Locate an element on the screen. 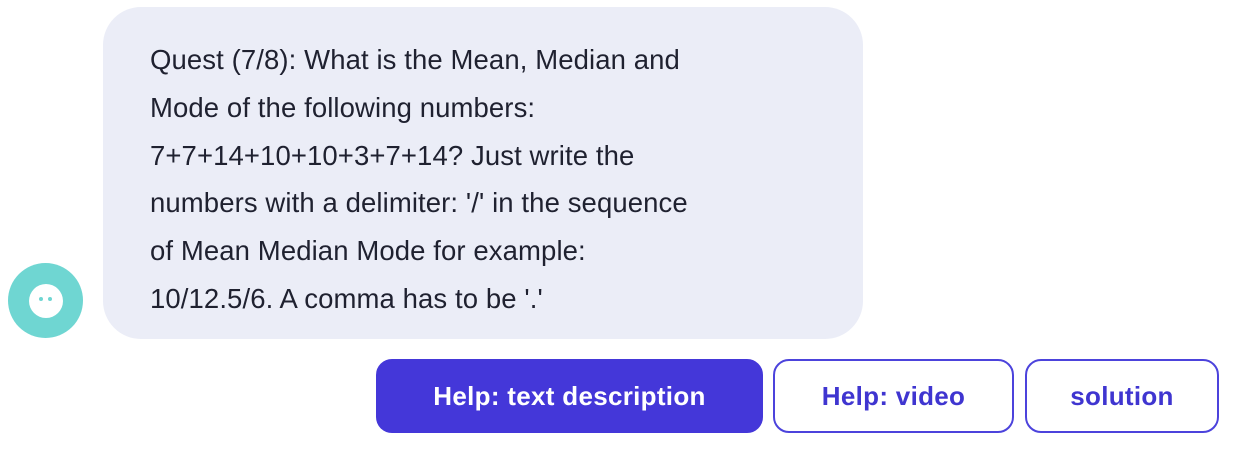  avatar-eye-left is located at coordinates (41, 299).